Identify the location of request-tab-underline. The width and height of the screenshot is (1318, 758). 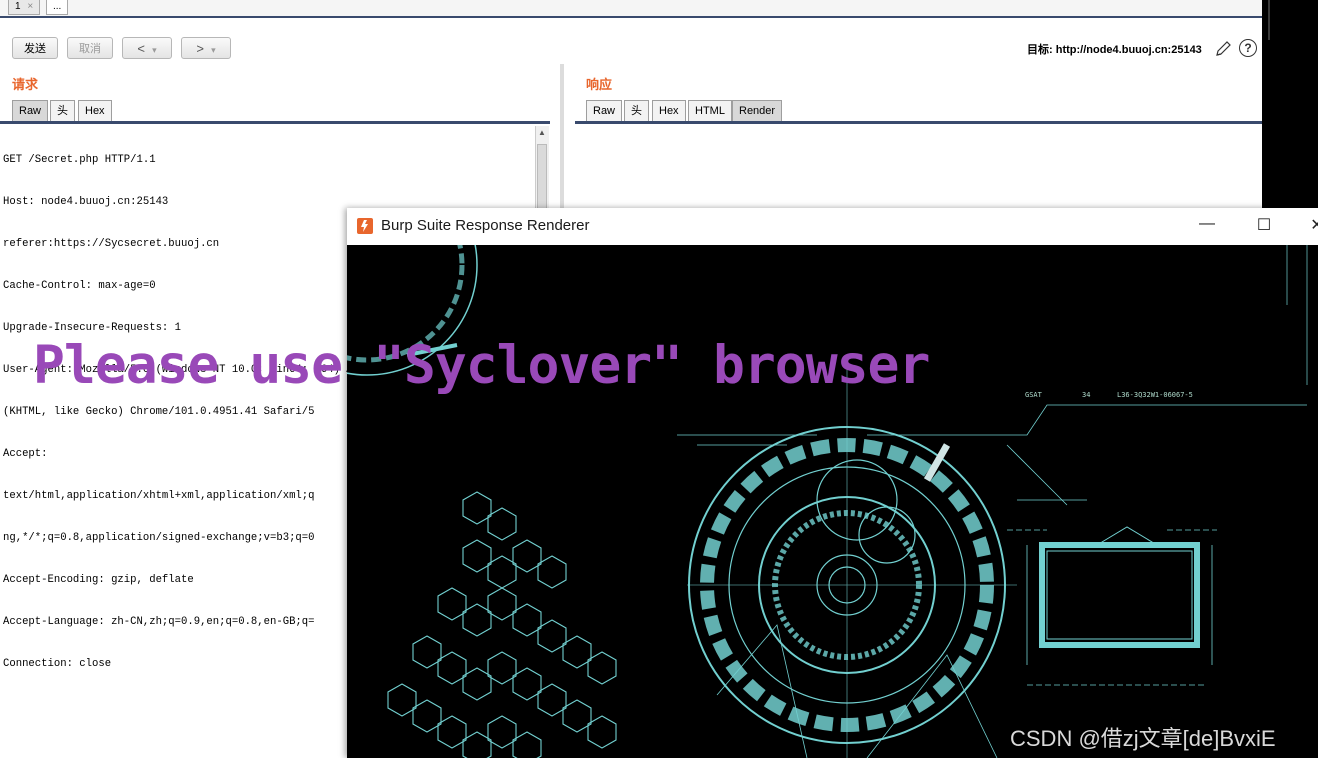
(275, 122).